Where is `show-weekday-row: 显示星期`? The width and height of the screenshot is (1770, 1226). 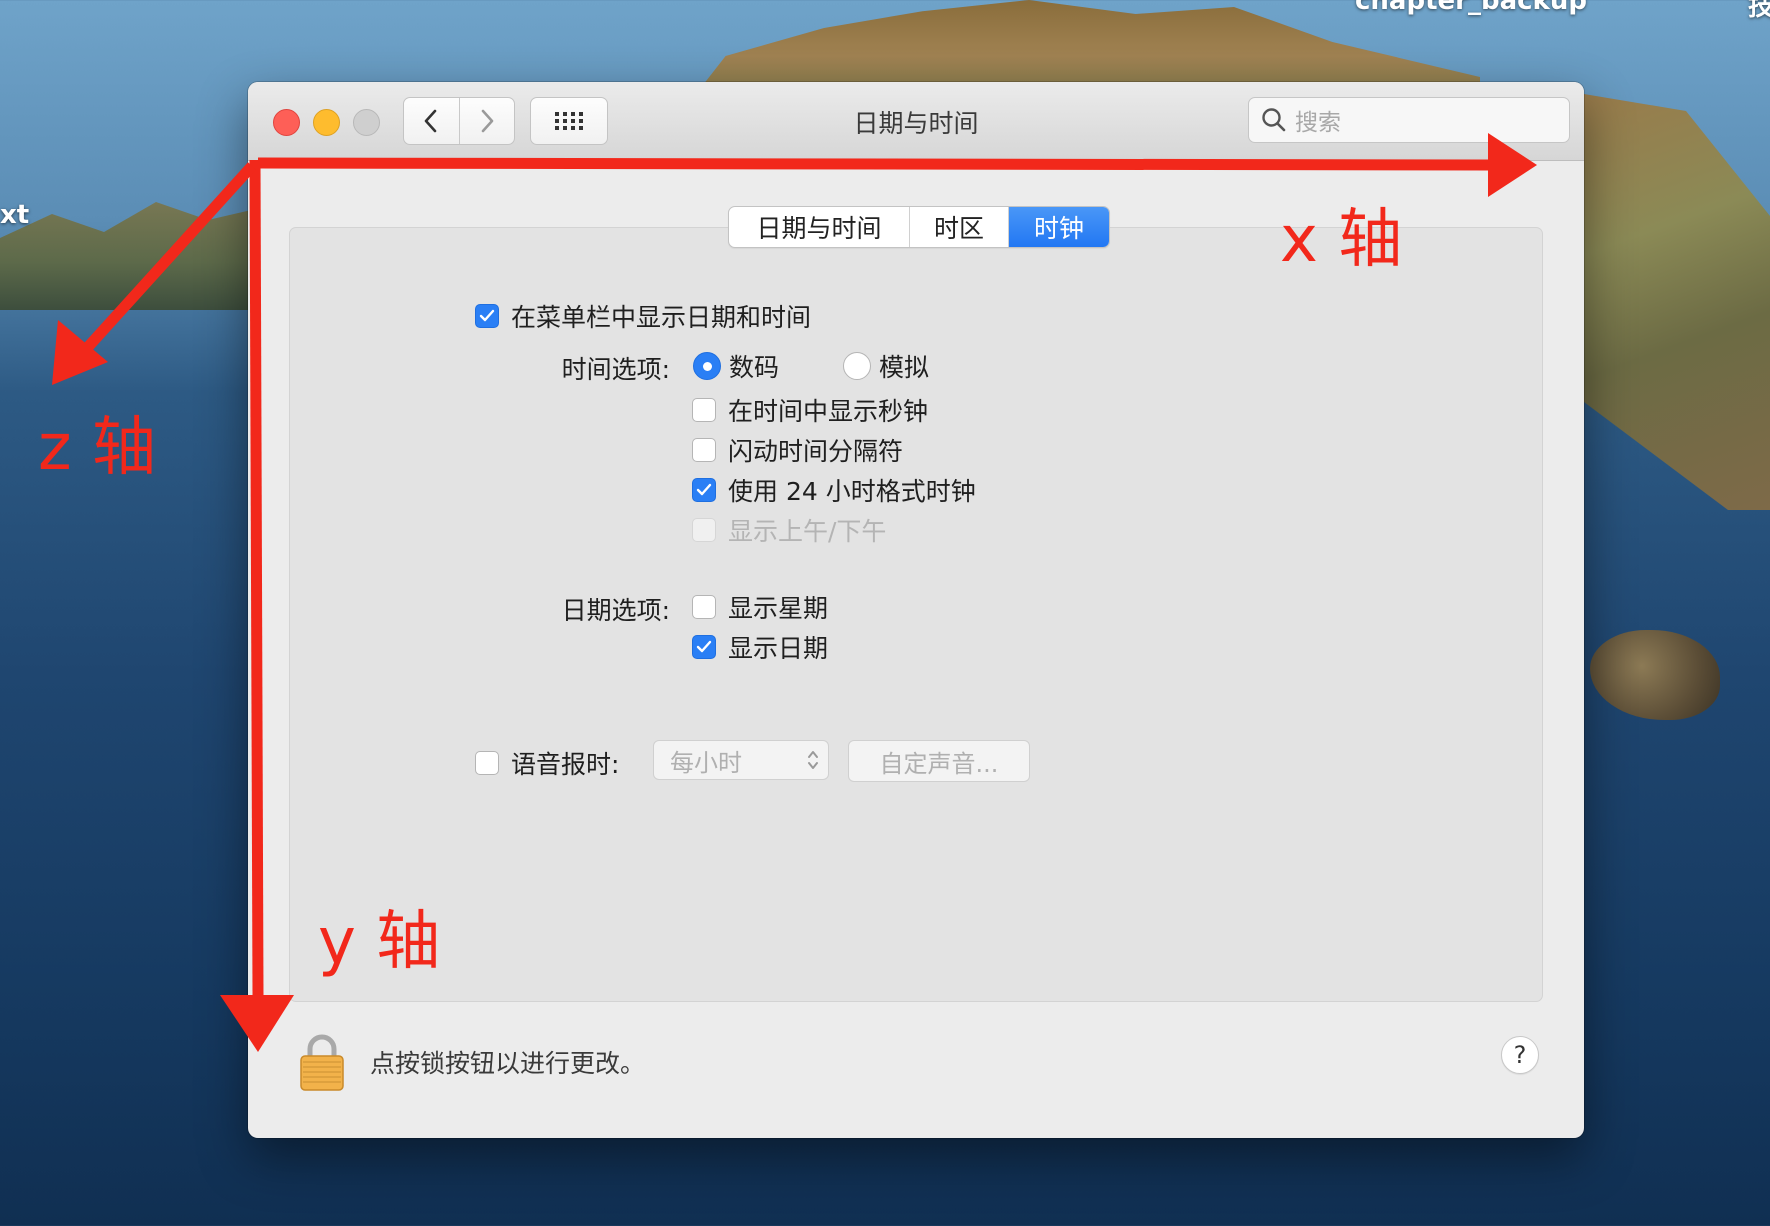
show-weekday-row: 显示星期 is located at coordinates (760, 607).